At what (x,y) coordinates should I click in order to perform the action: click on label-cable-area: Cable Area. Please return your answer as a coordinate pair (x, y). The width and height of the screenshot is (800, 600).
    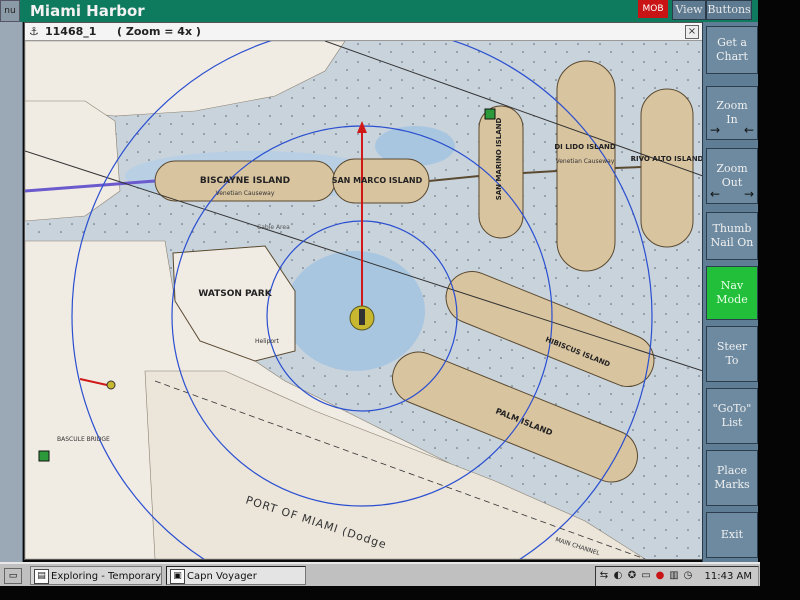
    Looking at the image, I should click on (273, 227).